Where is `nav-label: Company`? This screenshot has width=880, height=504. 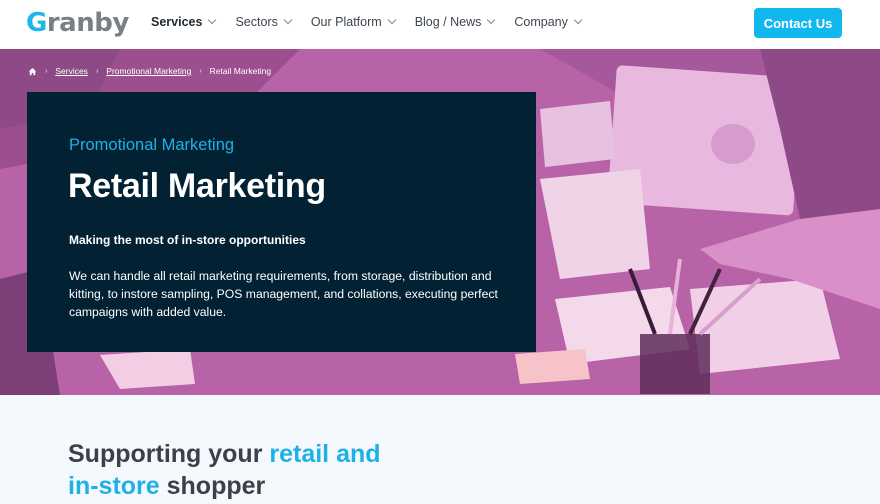 nav-label: Company is located at coordinates (541, 22).